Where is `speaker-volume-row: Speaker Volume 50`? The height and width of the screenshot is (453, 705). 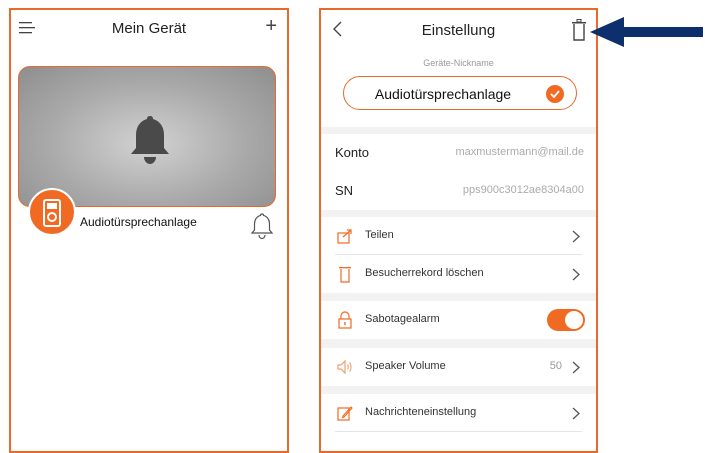 speaker-volume-row: Speaker Volume 50 is located at coordinates (458, 367).